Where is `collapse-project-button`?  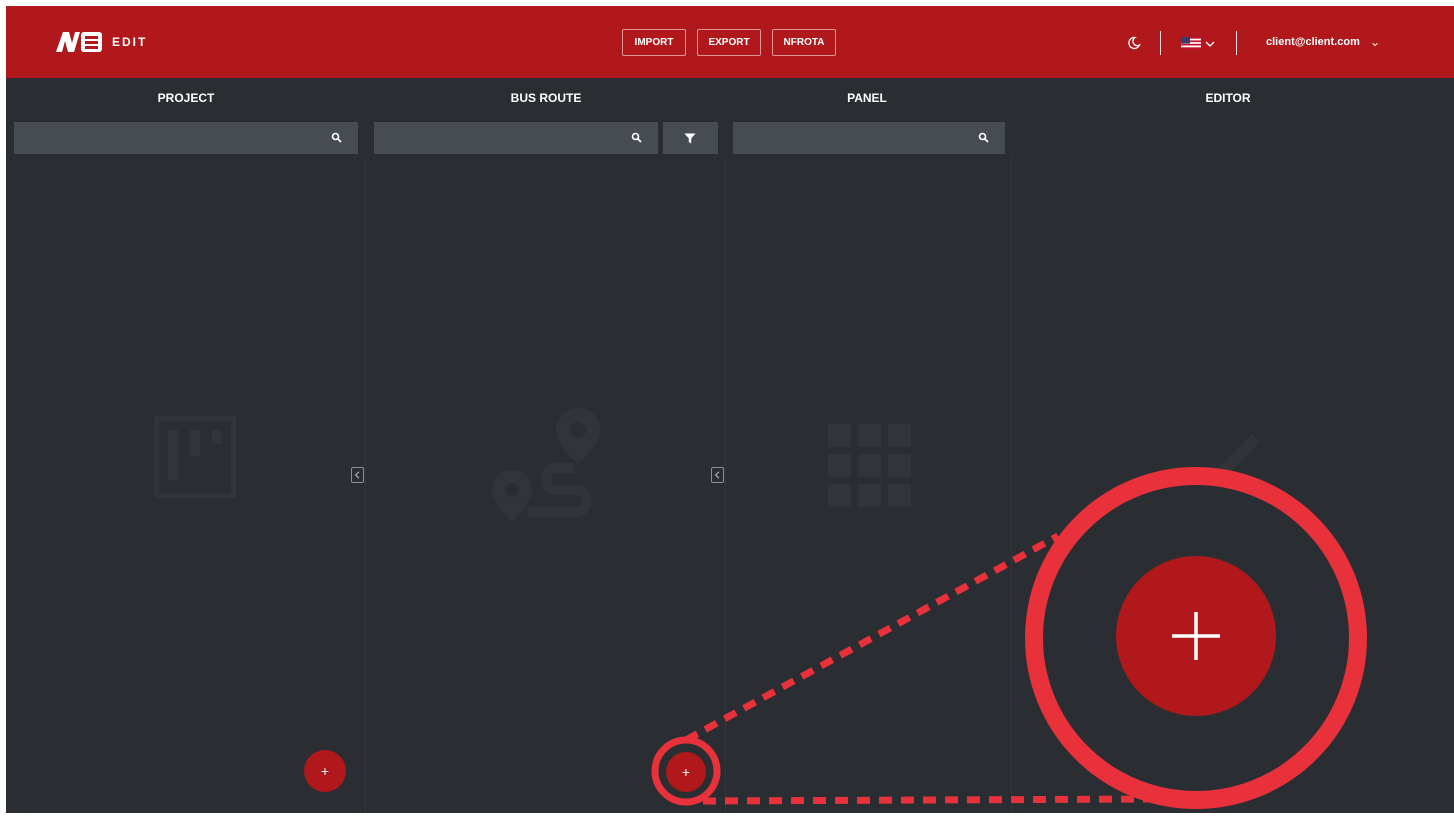
collapse-project-button is located at coordinates (357, 475).